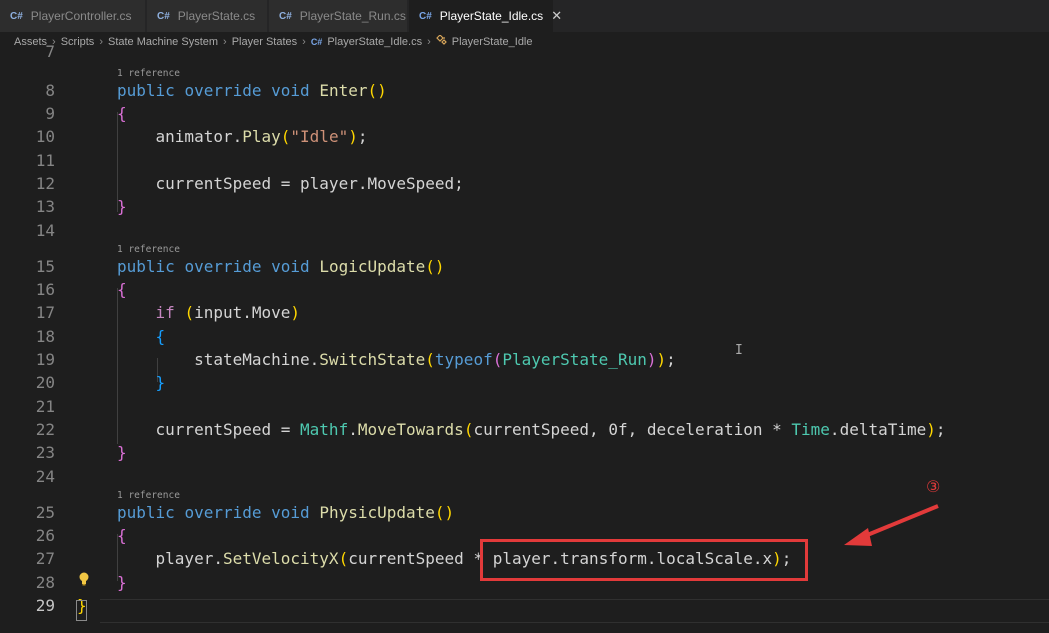 The image size is (1049, 633). Describe the element at coordinates (644, 560) in the screenshot. I see `annotation-highlight-box` at that location.